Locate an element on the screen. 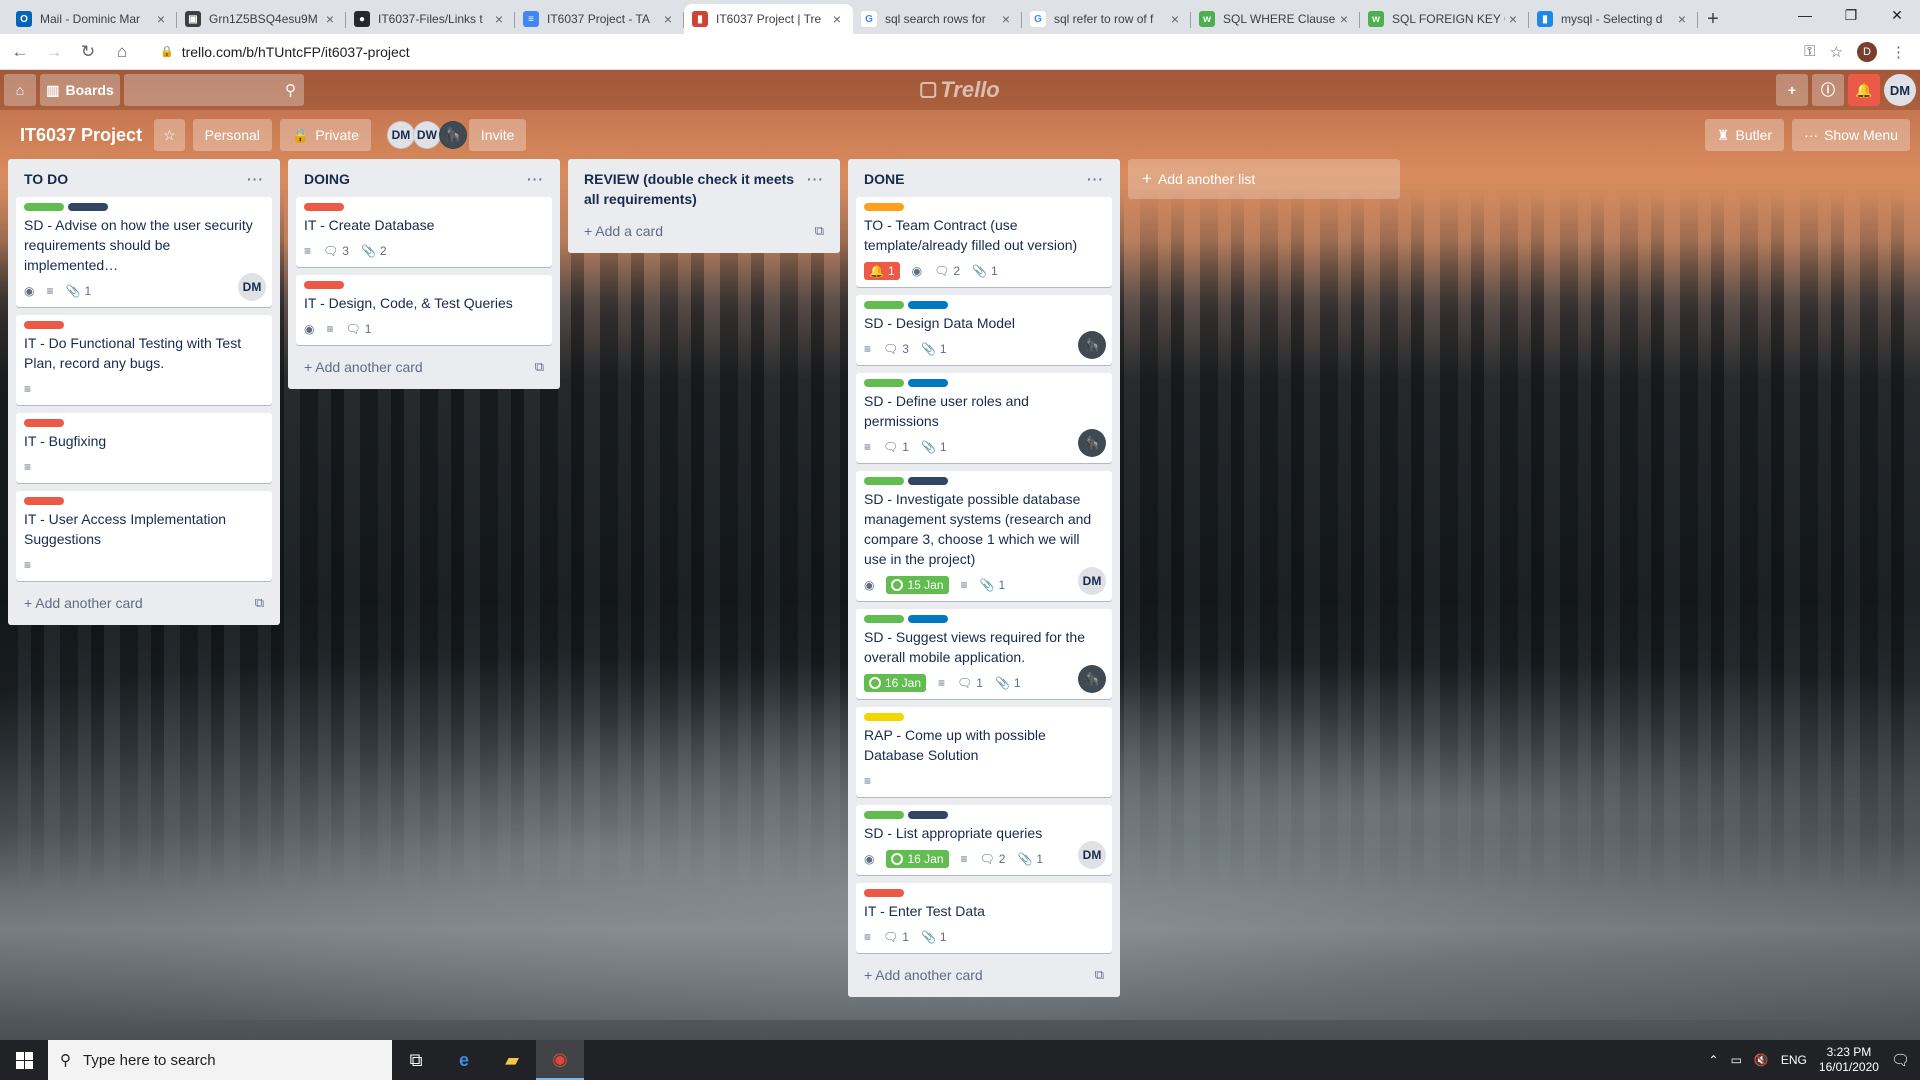  member-avatar: DM is located at coordinates (400, 135).